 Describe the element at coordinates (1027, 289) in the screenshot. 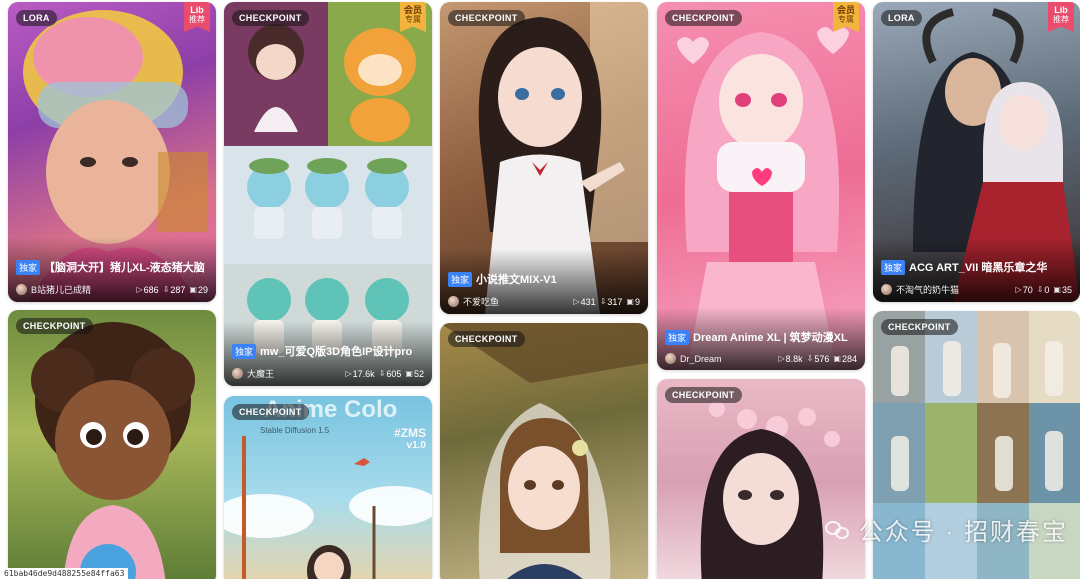

I see `run-count: 70` at that location.